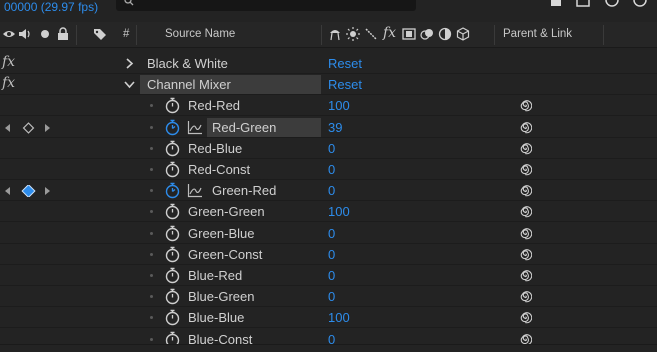 This screenshot has width=657, height=352. Describe the element at coordinates (427, 34) in the screenshot. I see `motion-blur-circles-icon` at that location.